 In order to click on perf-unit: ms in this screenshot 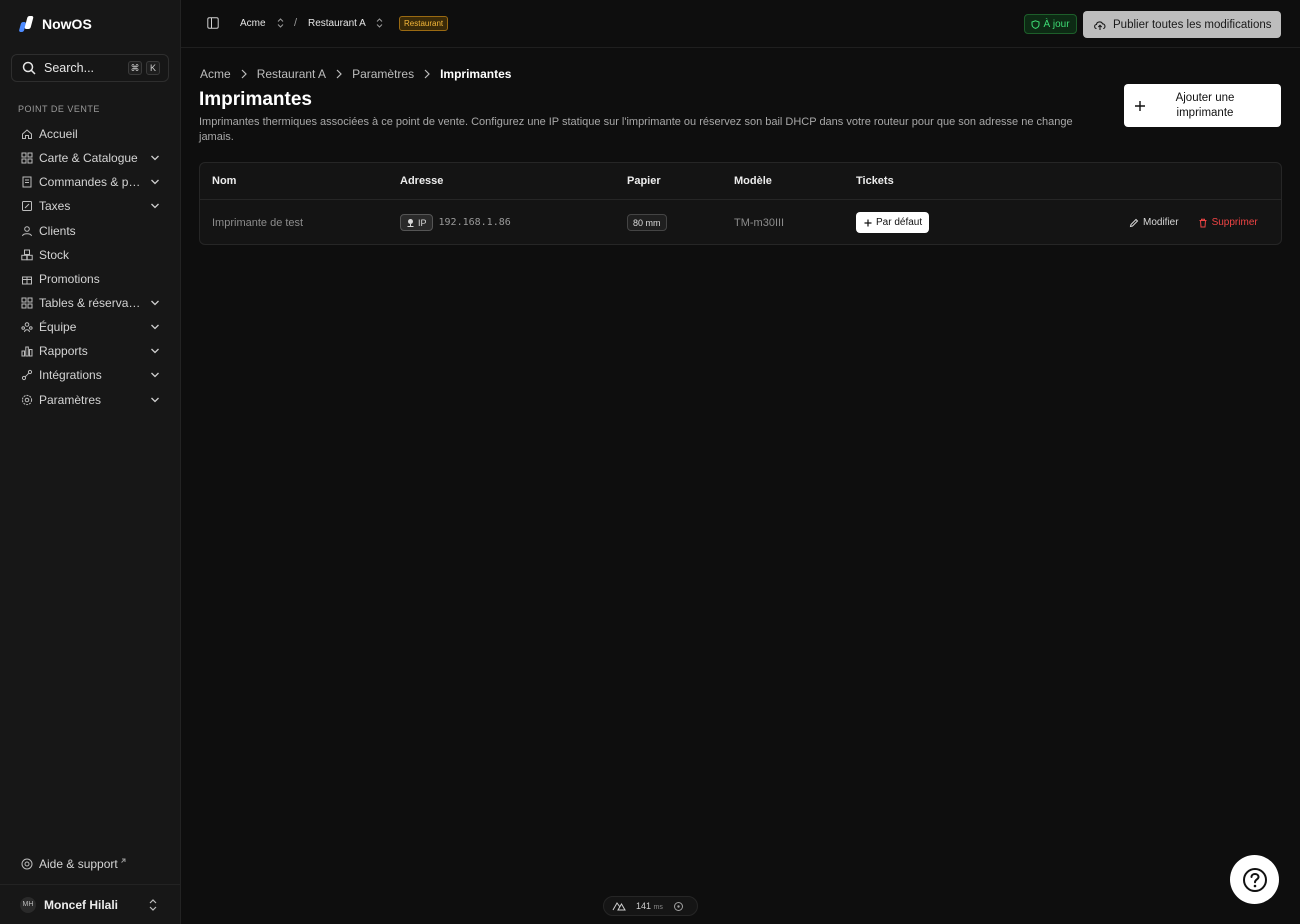, I will do `click(658, 907)`.